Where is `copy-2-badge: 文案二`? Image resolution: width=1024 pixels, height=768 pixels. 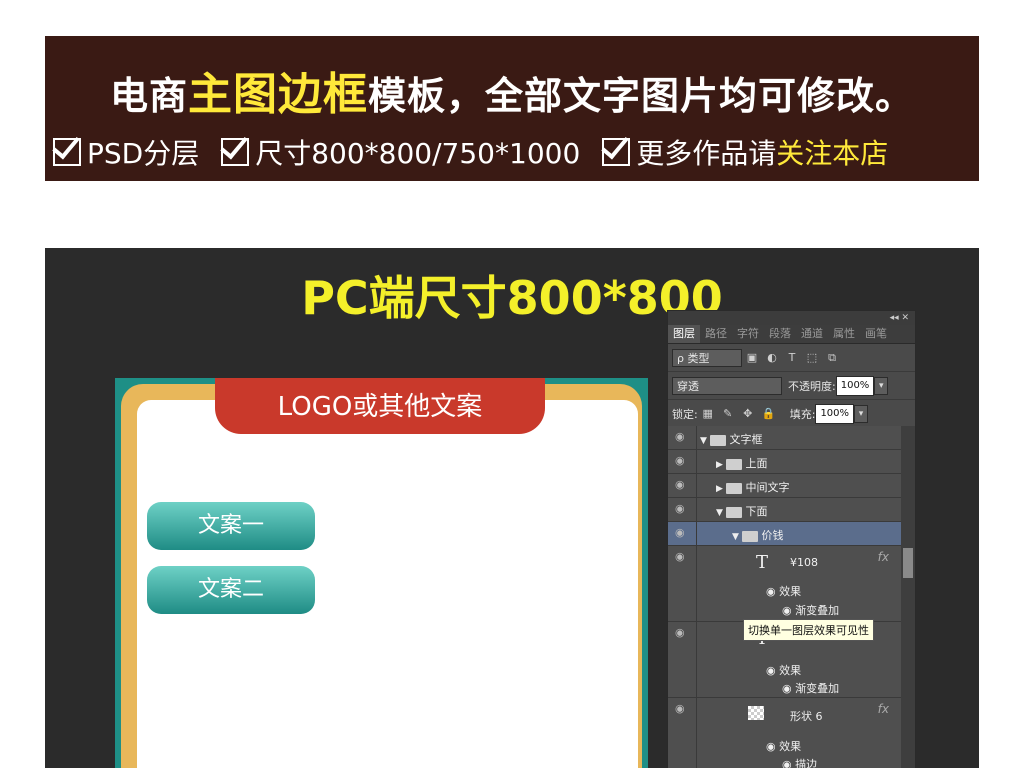
copy-2-badge: 文案二 is located at coordinates (231, 590).